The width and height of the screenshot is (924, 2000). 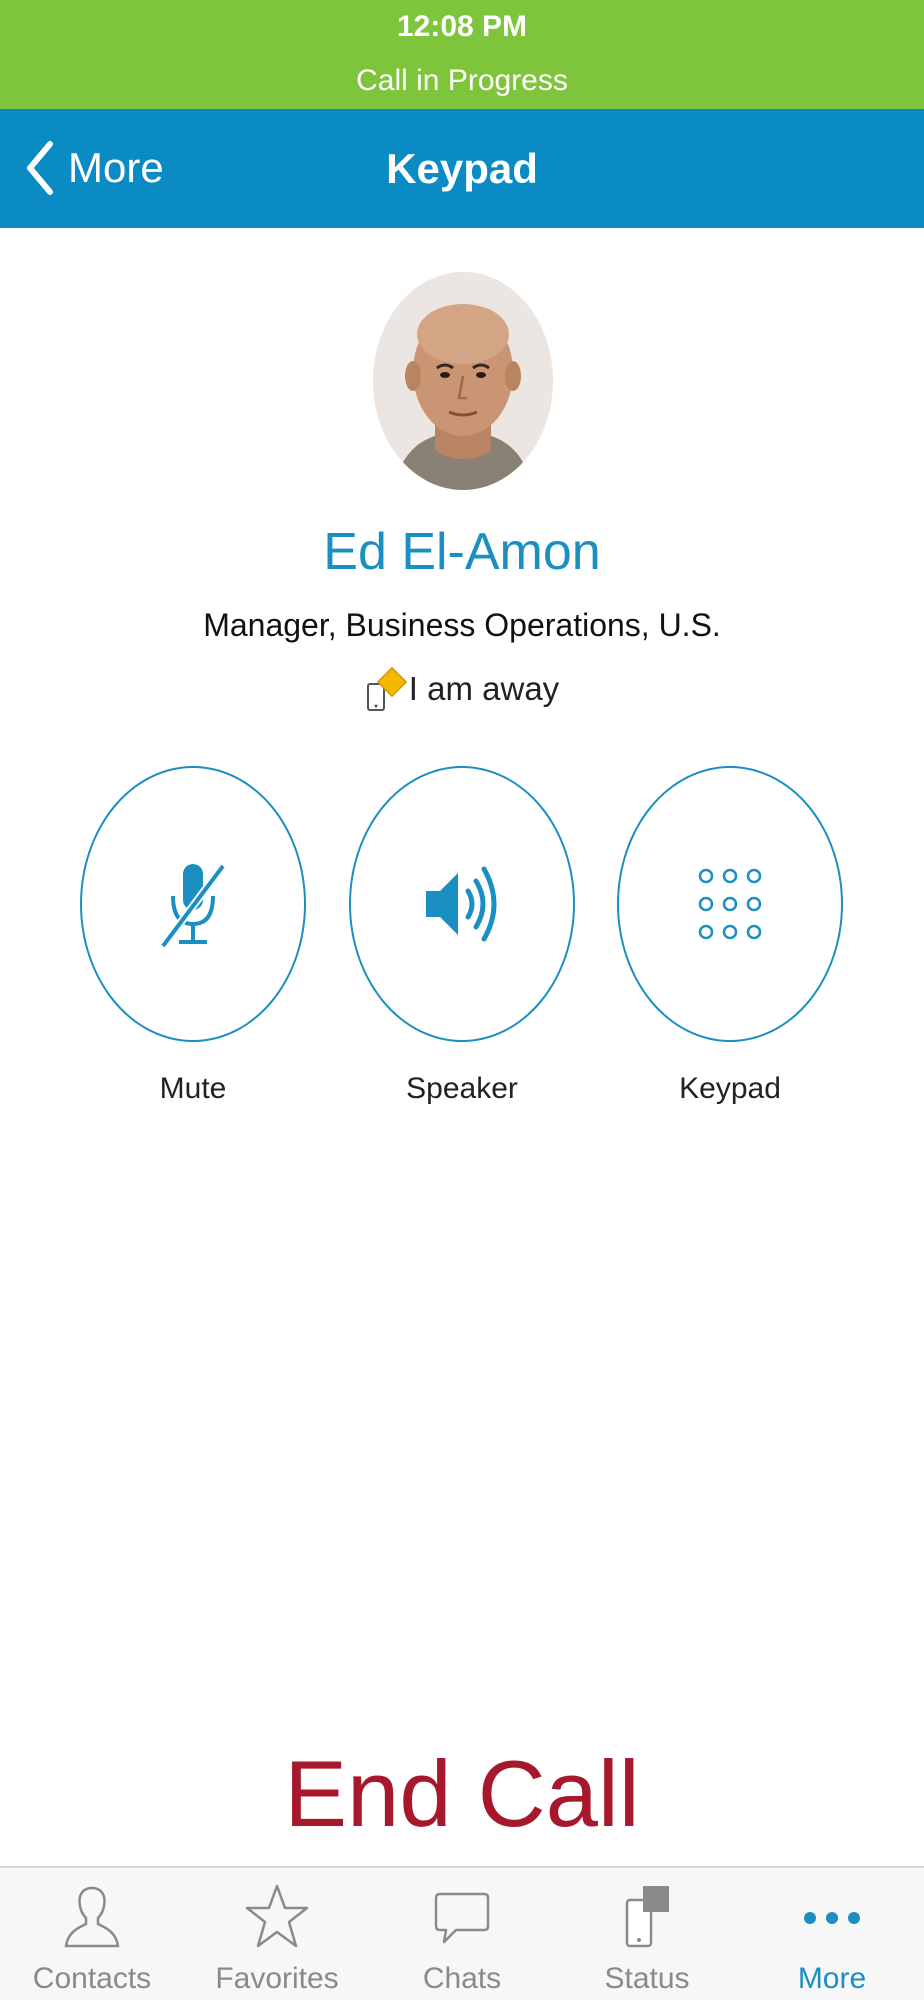 I want to click on status-icon, so click(x=647, y=1917).